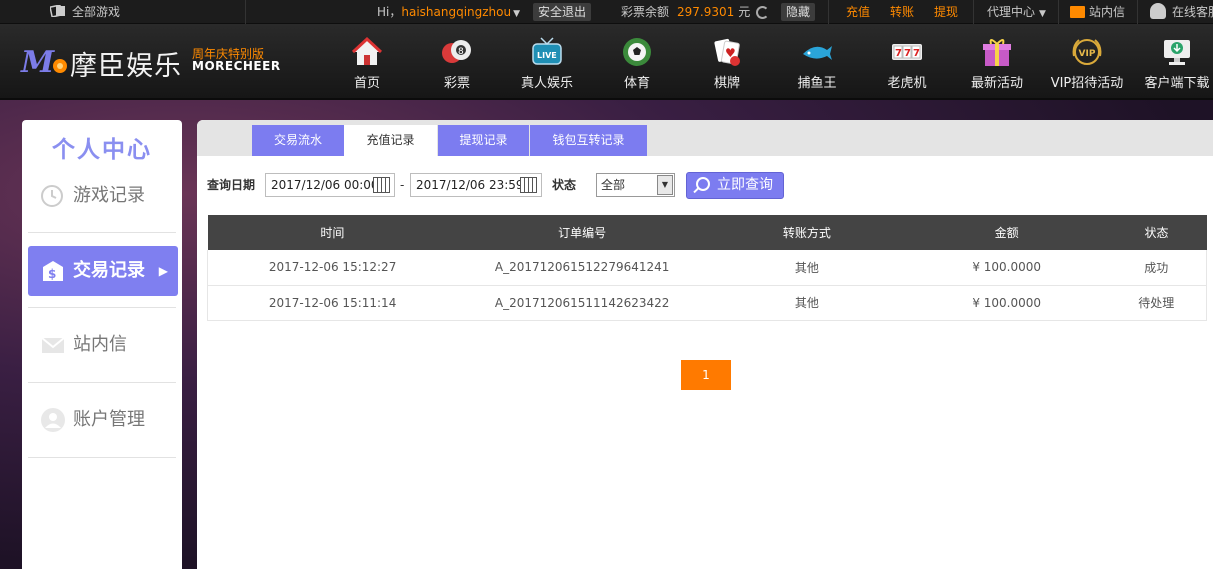 Image resolution: width=1213 pixels, height=569 pixels. I want to click on query-button-label: 立即查询, so click(745, 185).